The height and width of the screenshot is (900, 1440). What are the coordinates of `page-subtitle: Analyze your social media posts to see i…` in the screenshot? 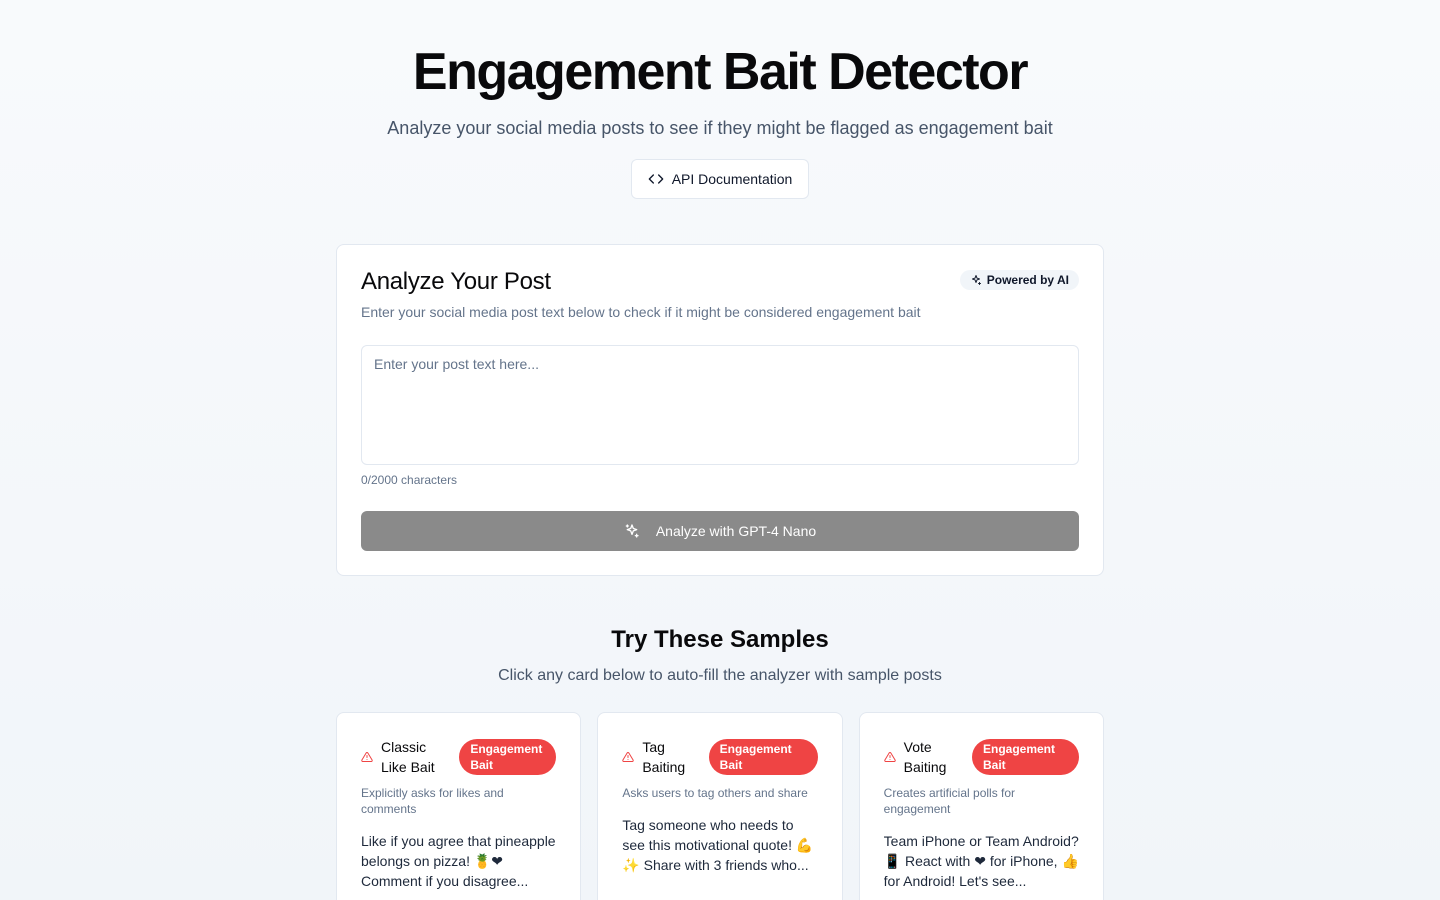 It's located at (720, 128).